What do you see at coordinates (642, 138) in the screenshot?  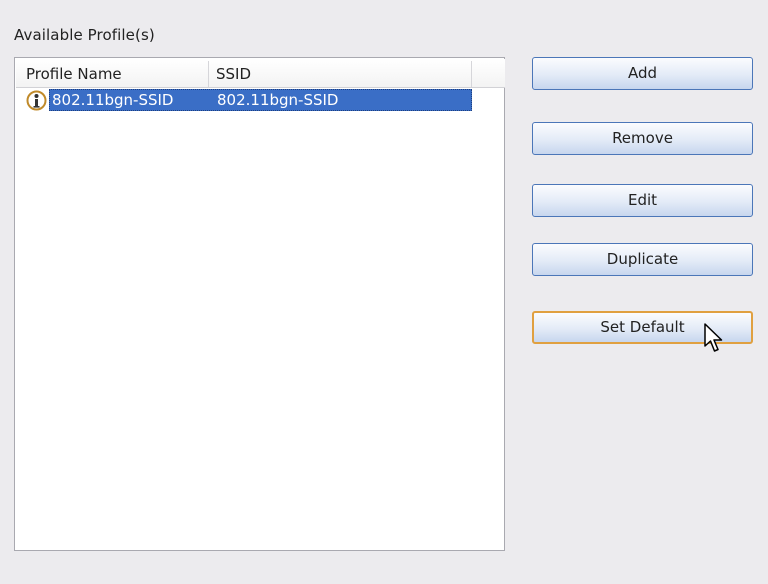 I see `remove-button: Remove` at bounding box center [642, 138].